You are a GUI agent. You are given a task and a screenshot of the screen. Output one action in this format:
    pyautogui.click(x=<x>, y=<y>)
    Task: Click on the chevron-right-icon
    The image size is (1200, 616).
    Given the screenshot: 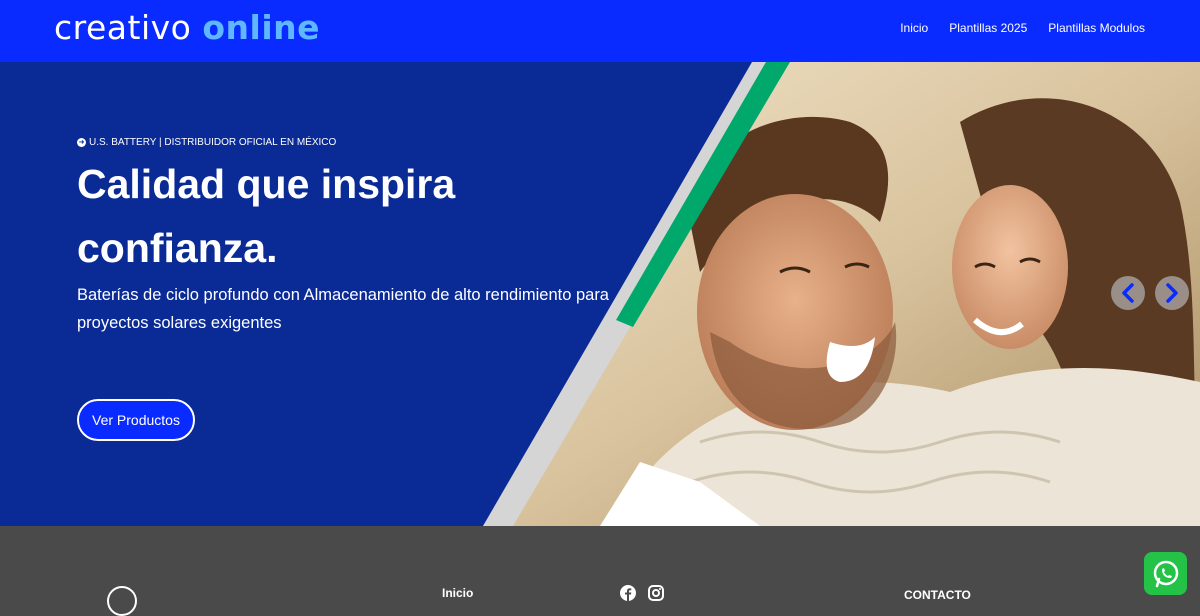 What is the action you would take?
    pyautogui.click(x=1172, y=293)
    